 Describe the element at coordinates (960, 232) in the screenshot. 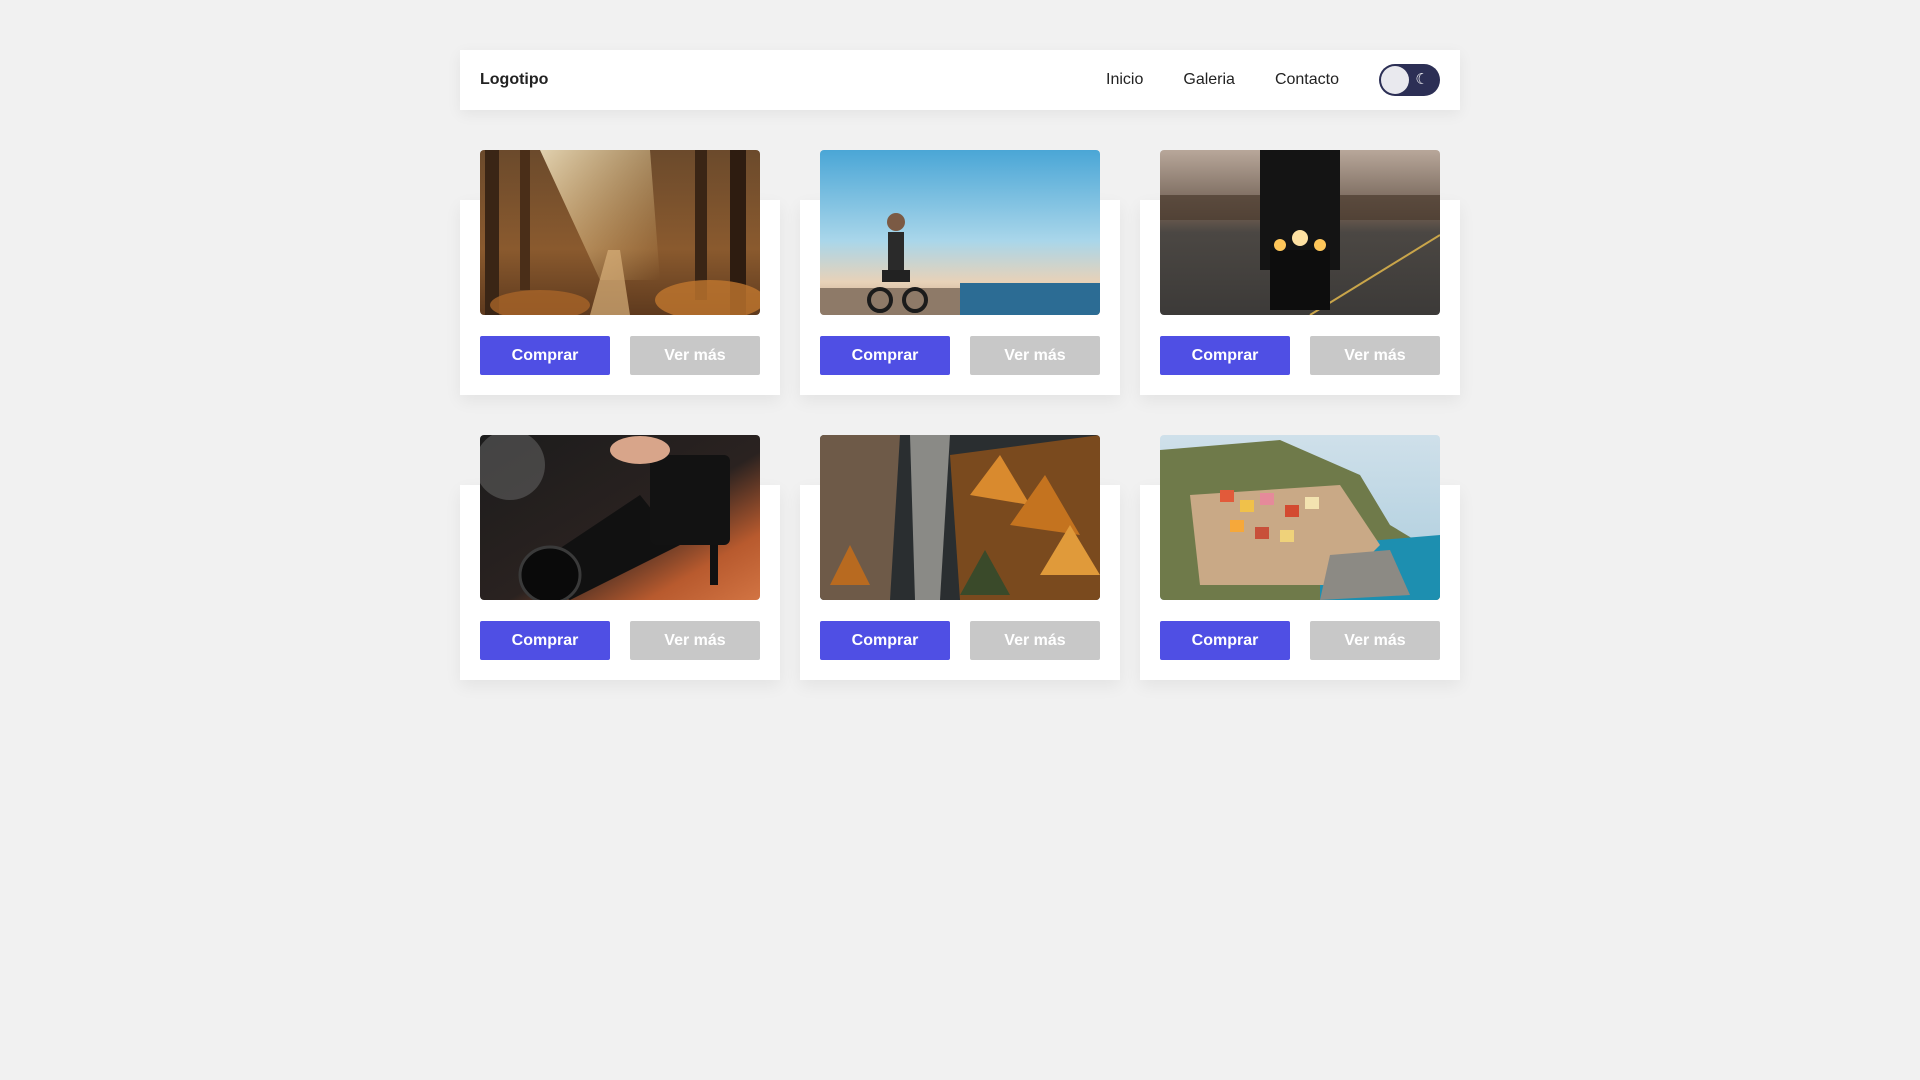

I see `cyclist-beach-photo` at that location.